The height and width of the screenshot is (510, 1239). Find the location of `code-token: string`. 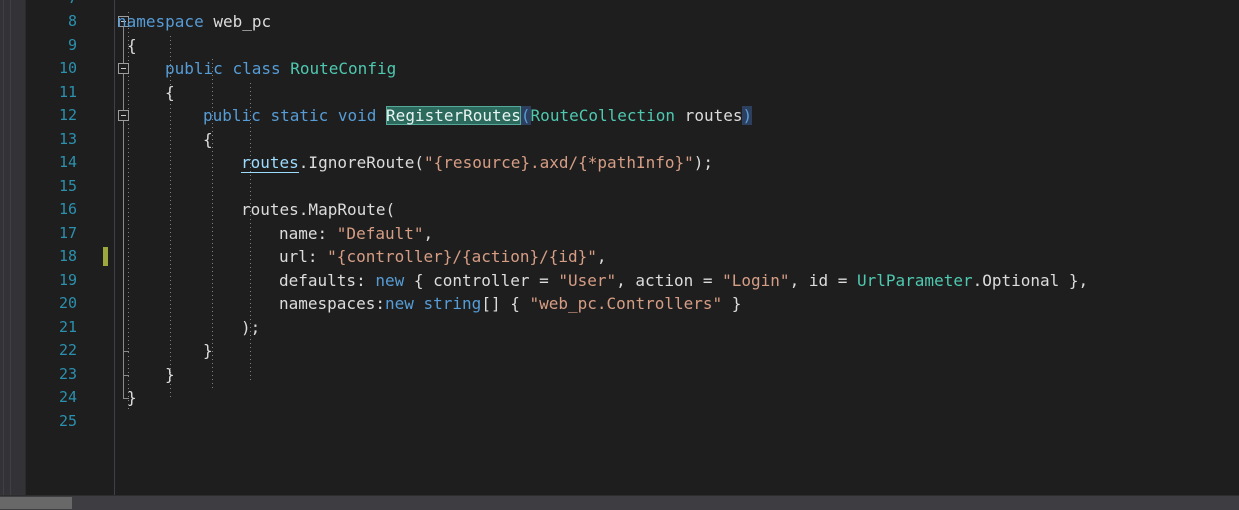

code-token: string is located at coordinates (452, 303).